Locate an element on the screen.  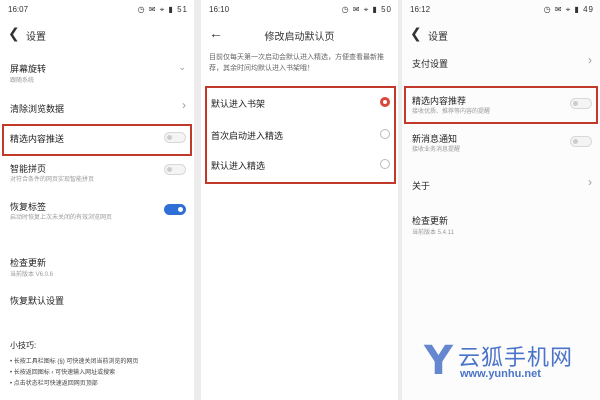
tip-line: • 长按返回图标 ‹ 可快速输入网址或搜索 is located at coordinates (63, 373).